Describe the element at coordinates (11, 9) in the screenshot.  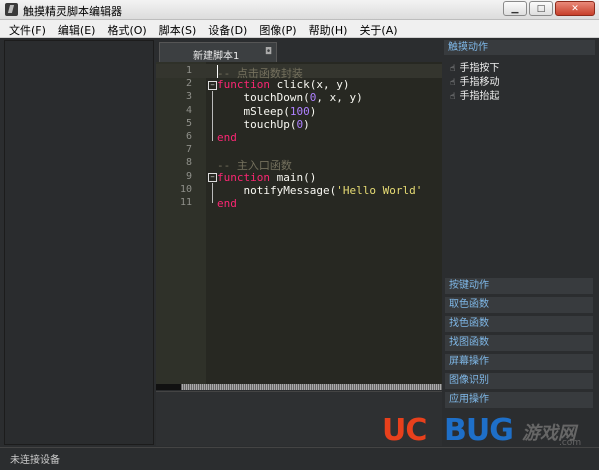
I see `app-icon` at that location.